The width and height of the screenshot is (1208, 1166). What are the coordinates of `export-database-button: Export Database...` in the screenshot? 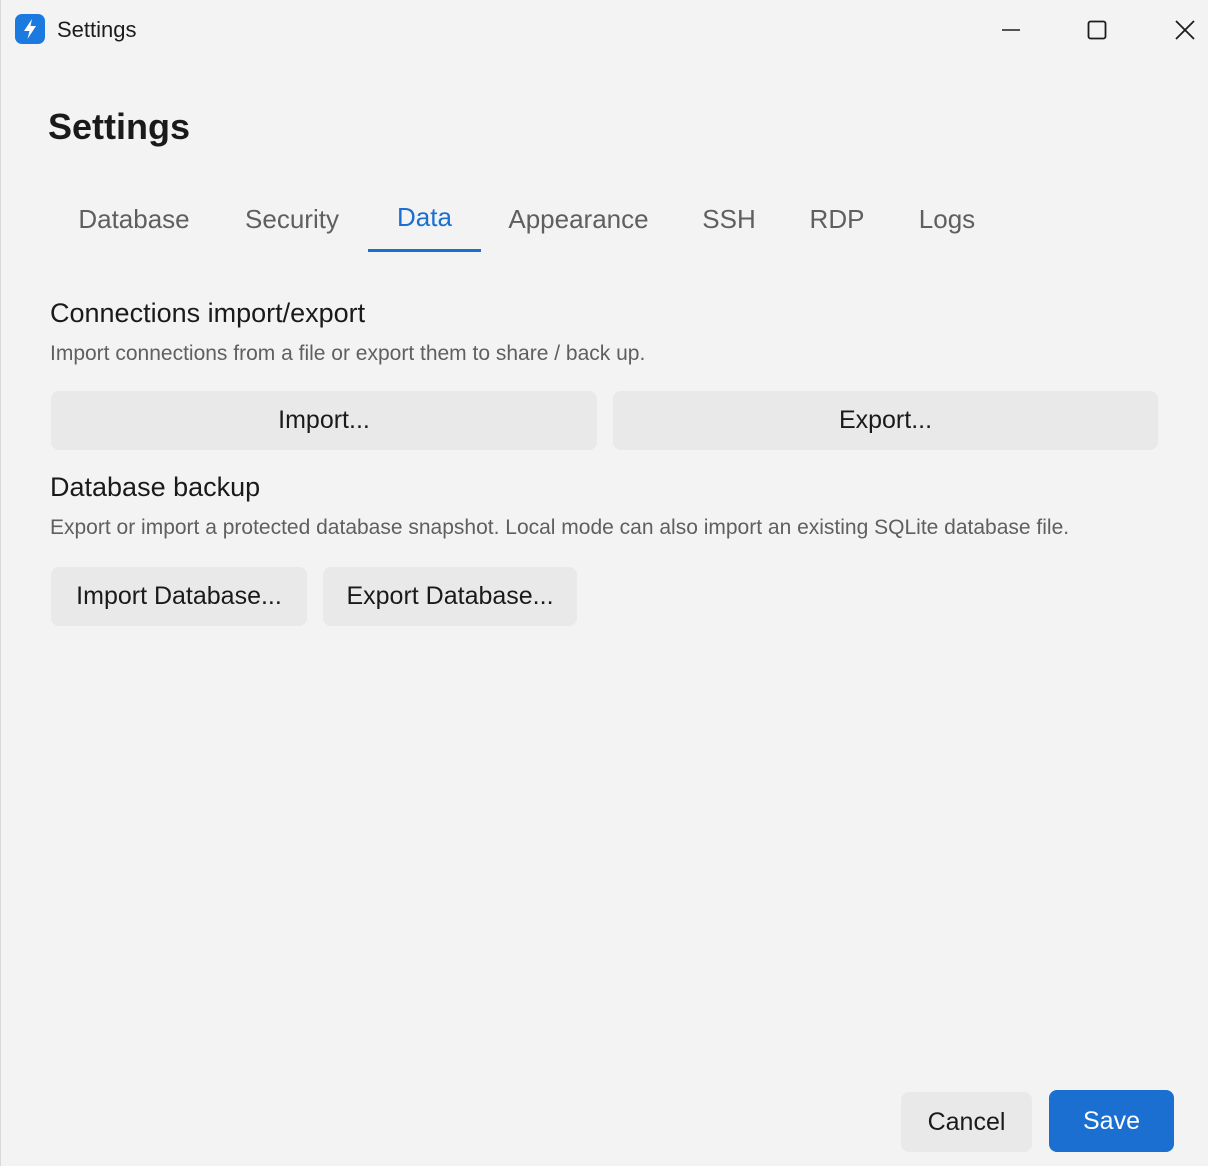 It's located at (450, 596).